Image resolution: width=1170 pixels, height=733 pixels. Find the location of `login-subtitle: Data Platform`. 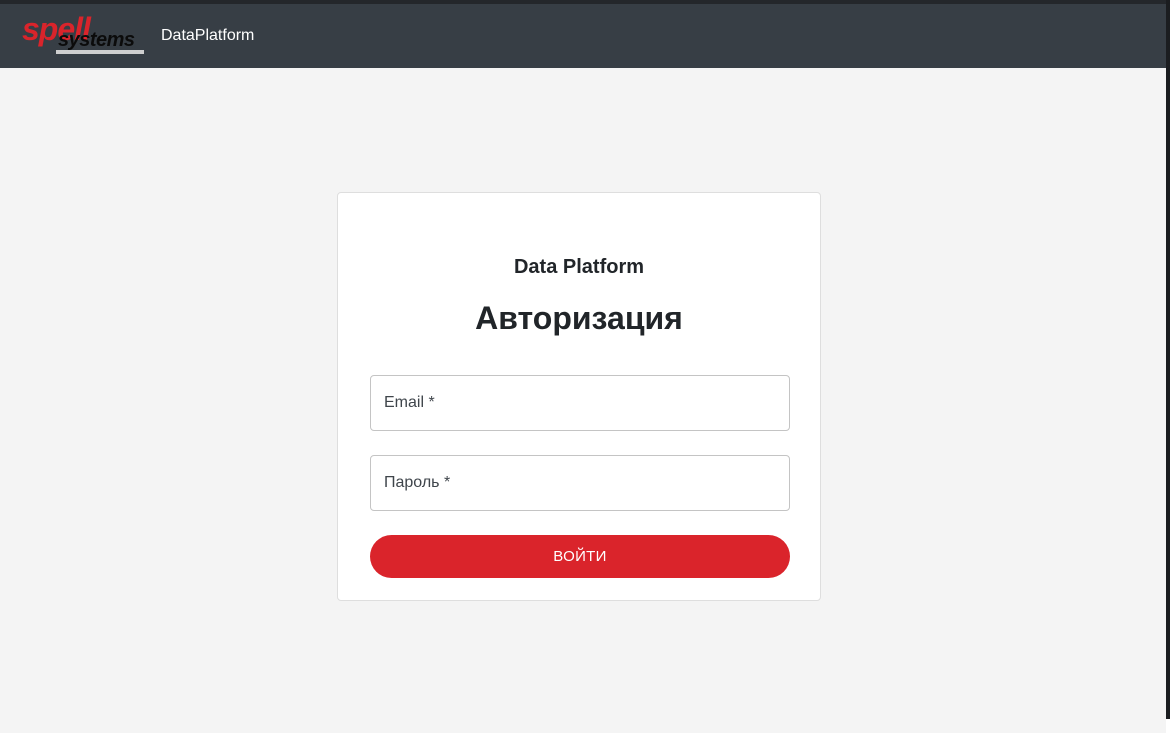

login-subtitle: Data Platform is located at coordinates (579, 267).